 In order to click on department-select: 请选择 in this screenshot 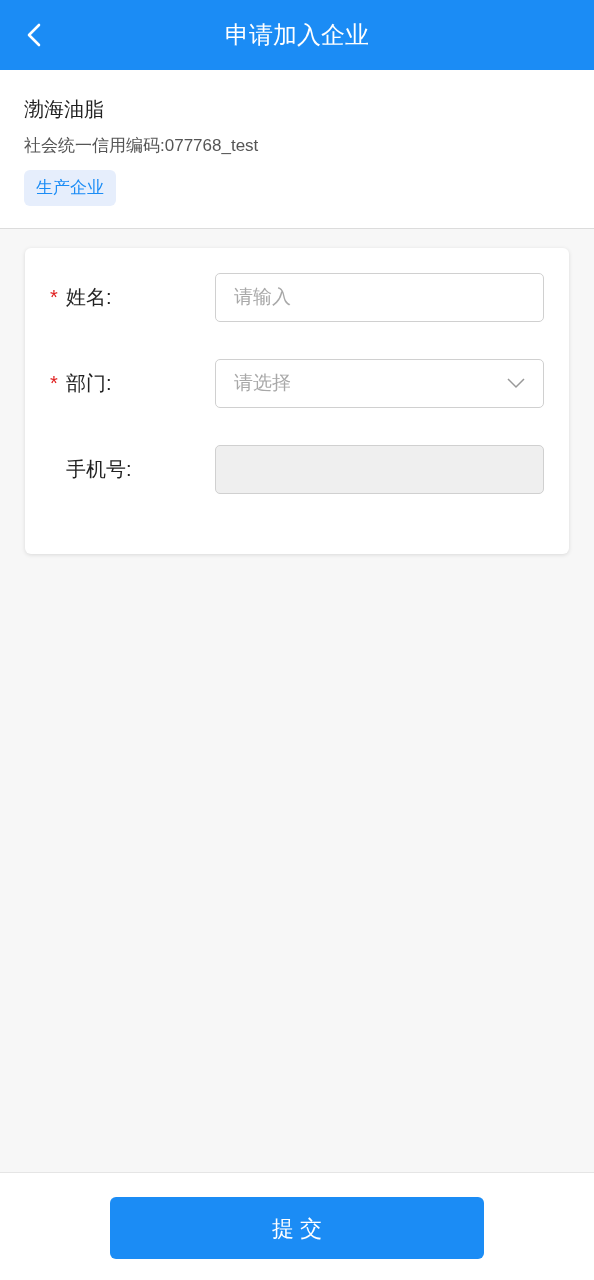, I will do `click(379, 383)`.